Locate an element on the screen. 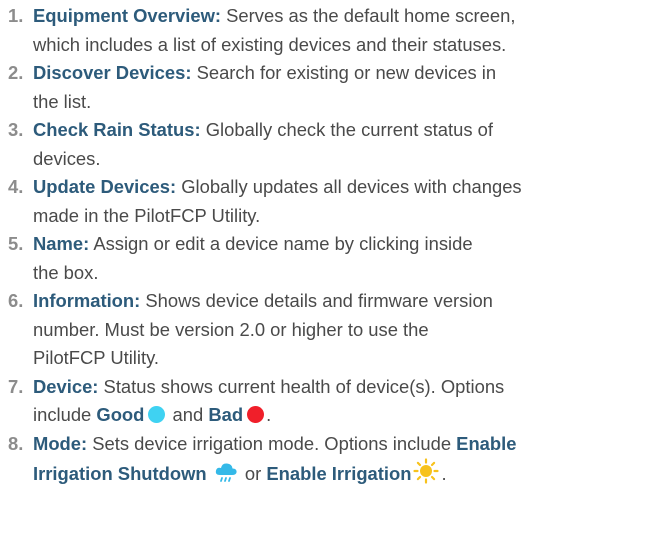  item-title: Discover Devices: is located at coordinates (112, 72).